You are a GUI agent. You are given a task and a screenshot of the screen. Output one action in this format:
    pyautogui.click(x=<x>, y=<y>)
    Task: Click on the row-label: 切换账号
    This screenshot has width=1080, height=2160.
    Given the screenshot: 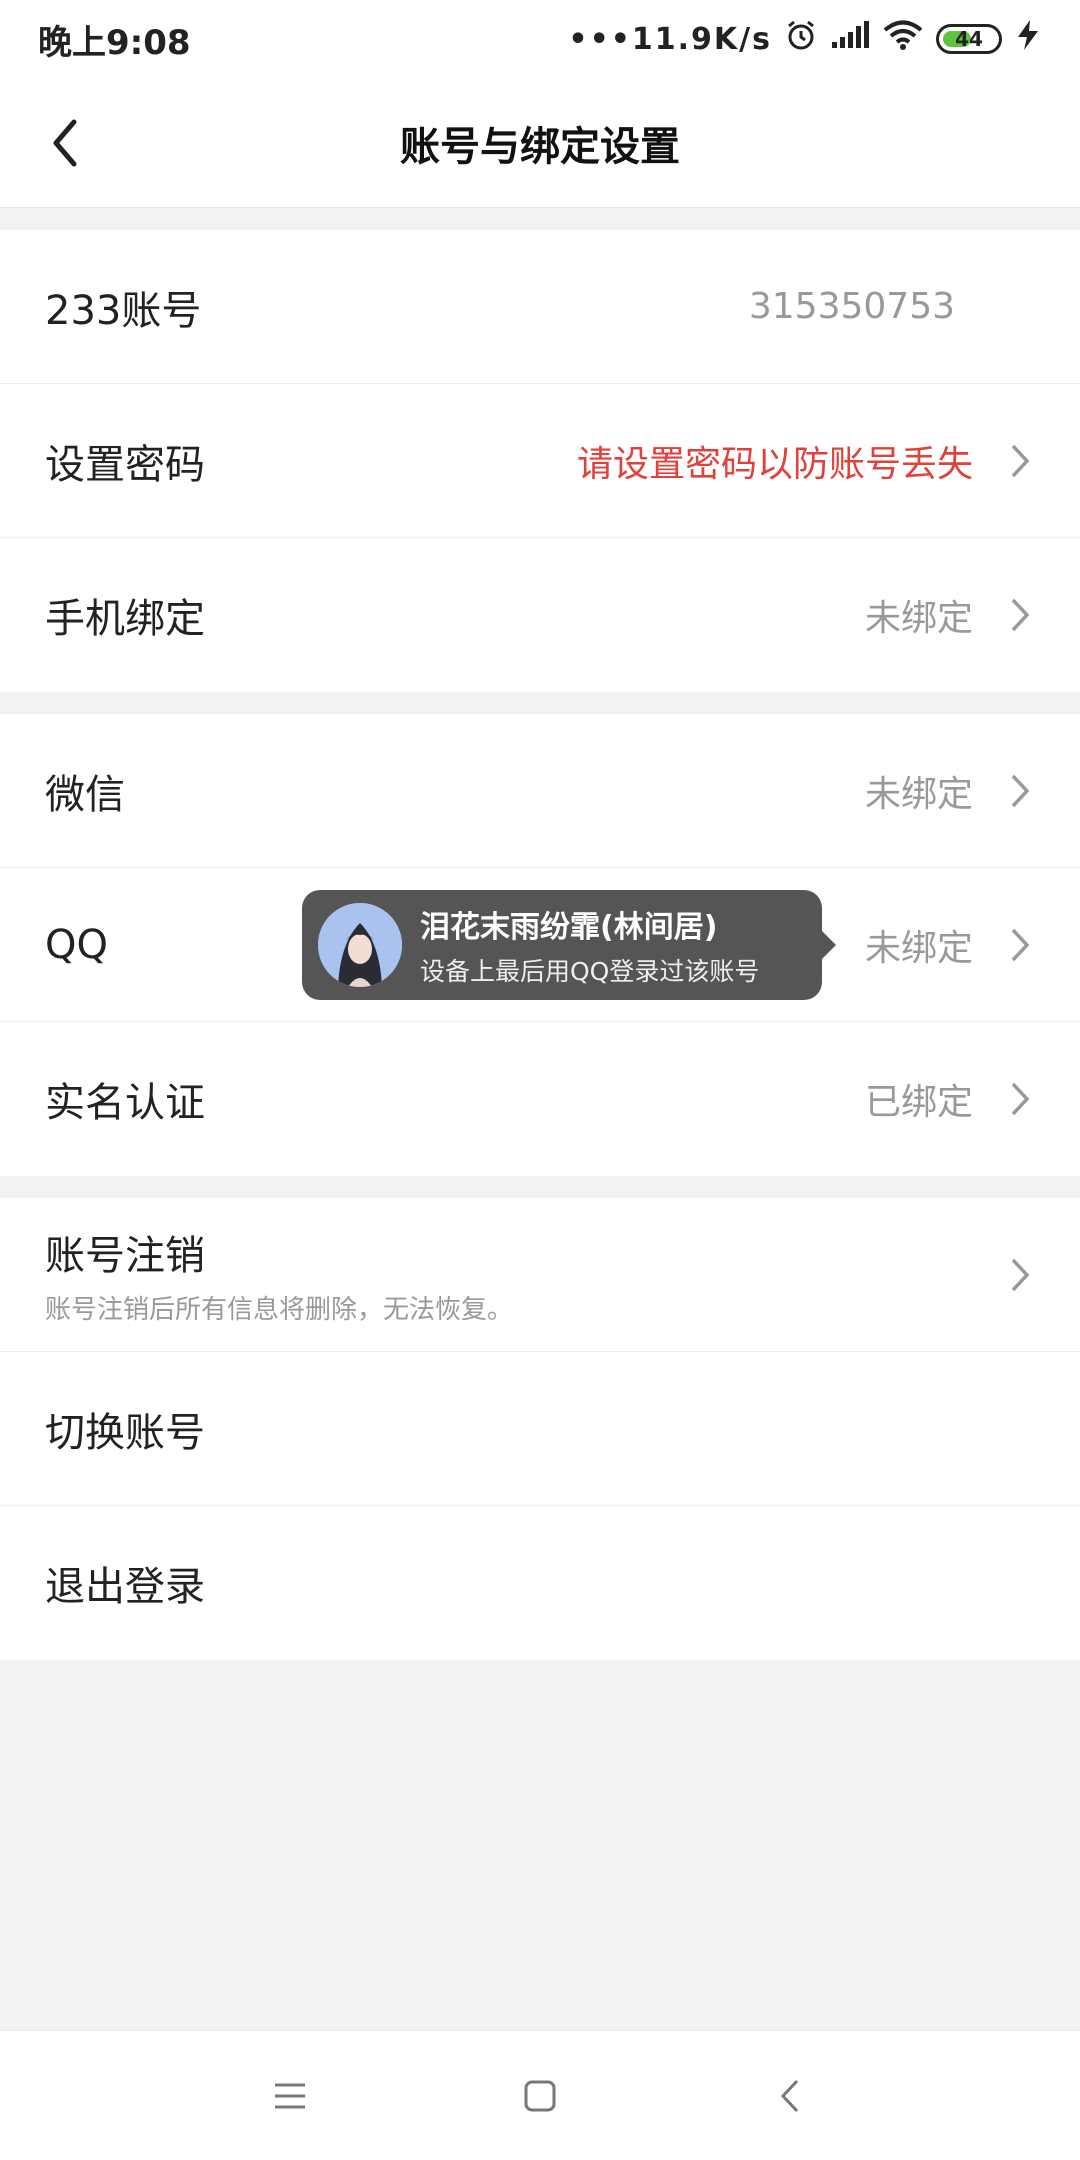 What is the action you would take?
    pyautogui.click(x=125, y=1432)
    